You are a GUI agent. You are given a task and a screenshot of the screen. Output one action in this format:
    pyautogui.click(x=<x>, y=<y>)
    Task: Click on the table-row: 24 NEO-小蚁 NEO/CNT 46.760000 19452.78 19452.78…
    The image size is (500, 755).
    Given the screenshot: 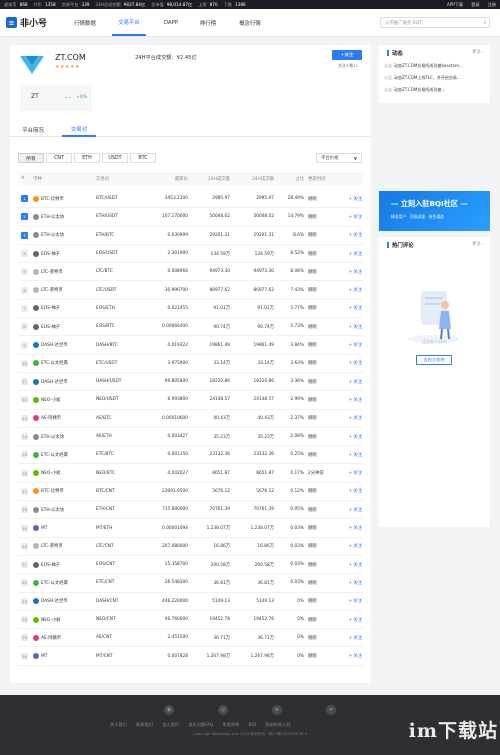 What is the action you would take?
    pyautogui.click(x=190, y=620)
    